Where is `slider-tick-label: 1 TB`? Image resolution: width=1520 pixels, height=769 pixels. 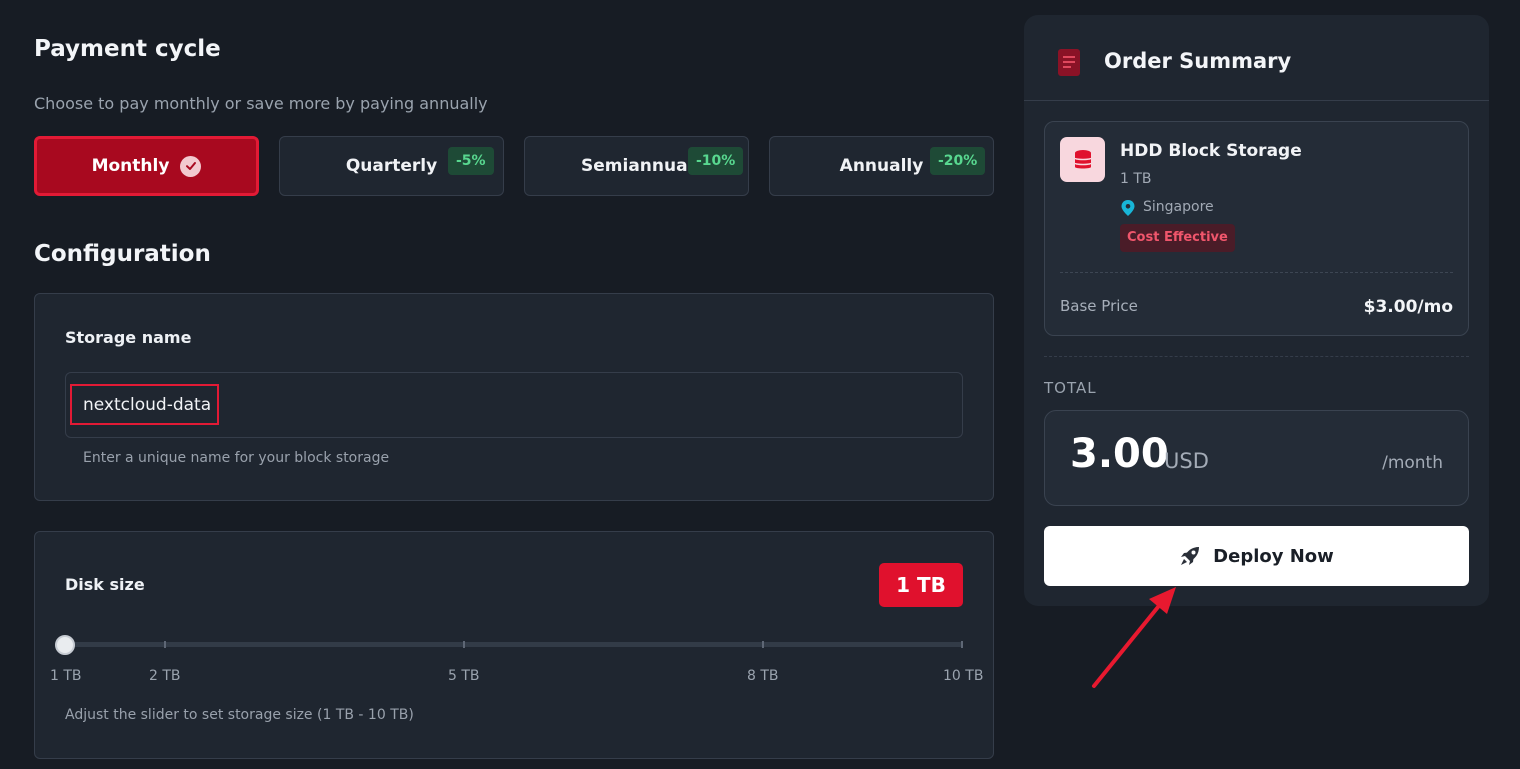
slider-tick-label: 1 TB is located at coordinates (66, 676).